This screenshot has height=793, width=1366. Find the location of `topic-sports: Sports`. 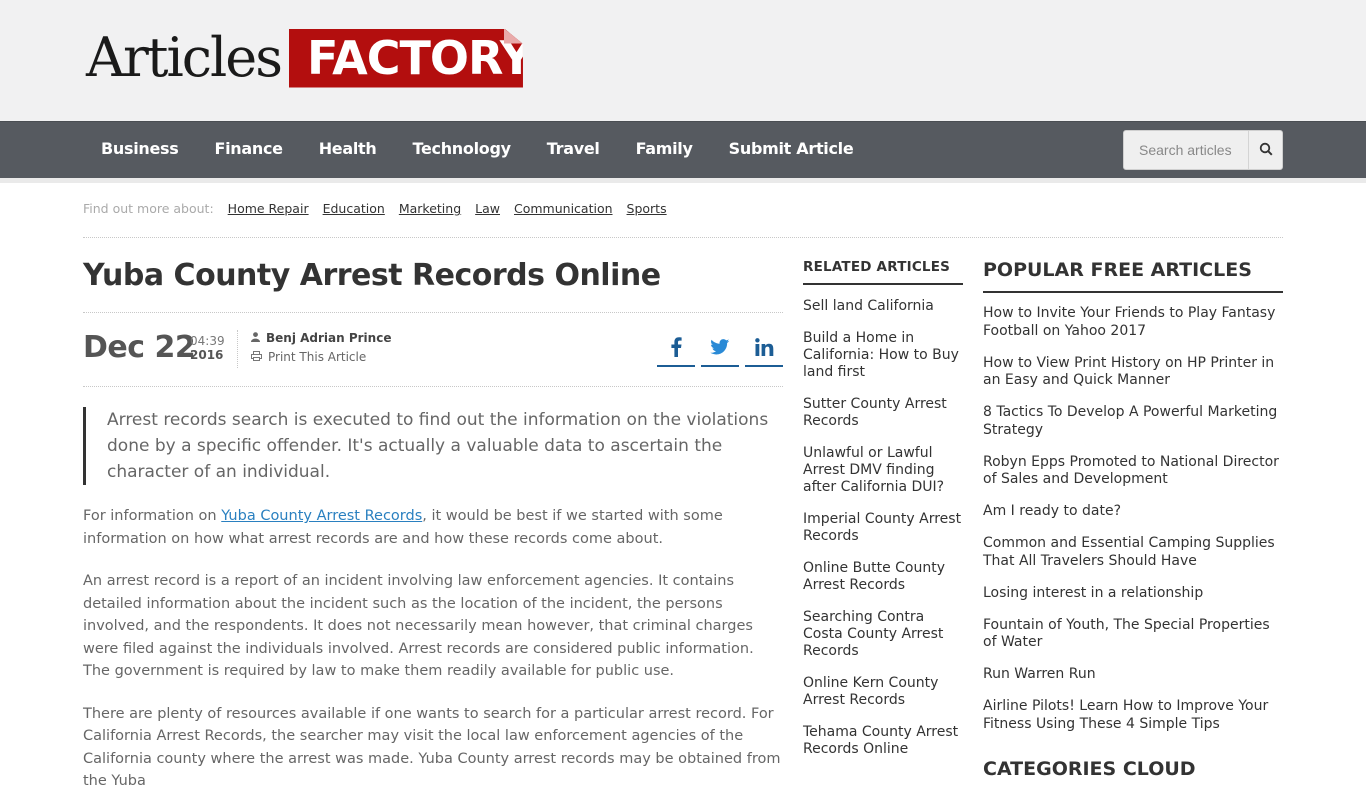

topic-sports: Sports is located at coordinates (647, 208).